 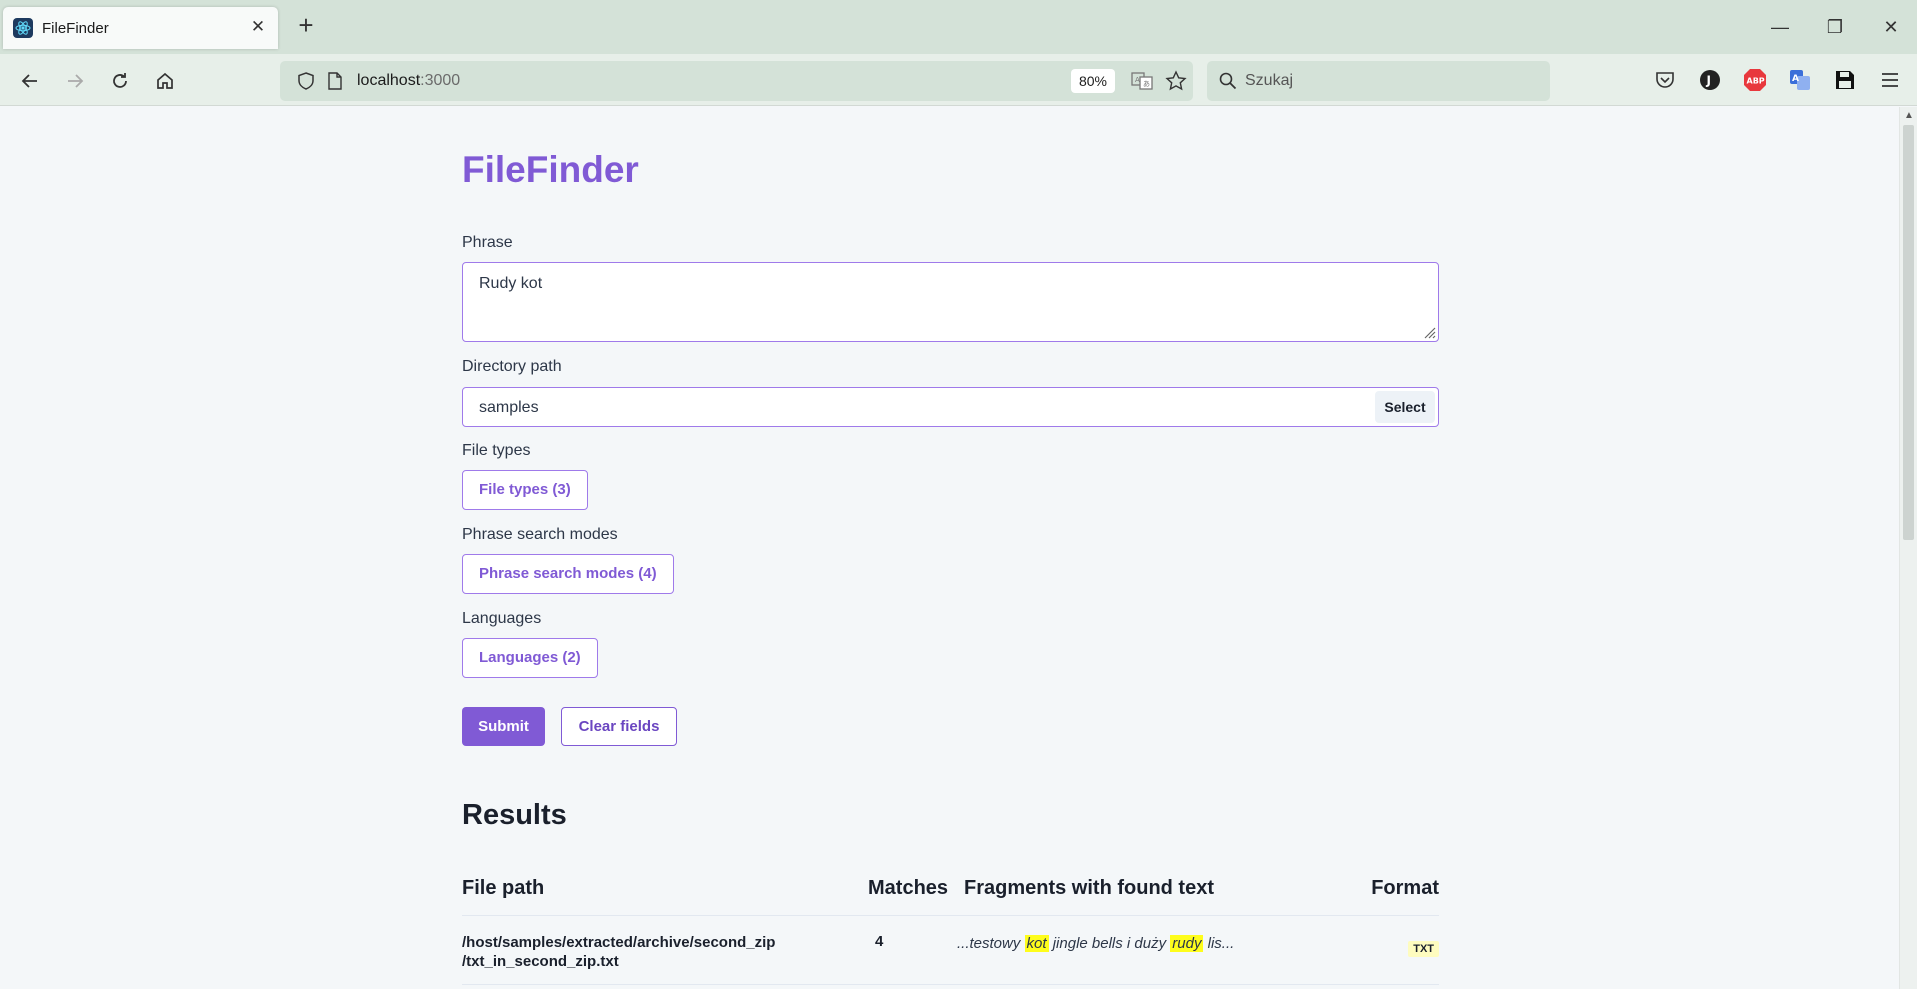 I want to click on header-matches: Matches, so click(x=908, y=888).